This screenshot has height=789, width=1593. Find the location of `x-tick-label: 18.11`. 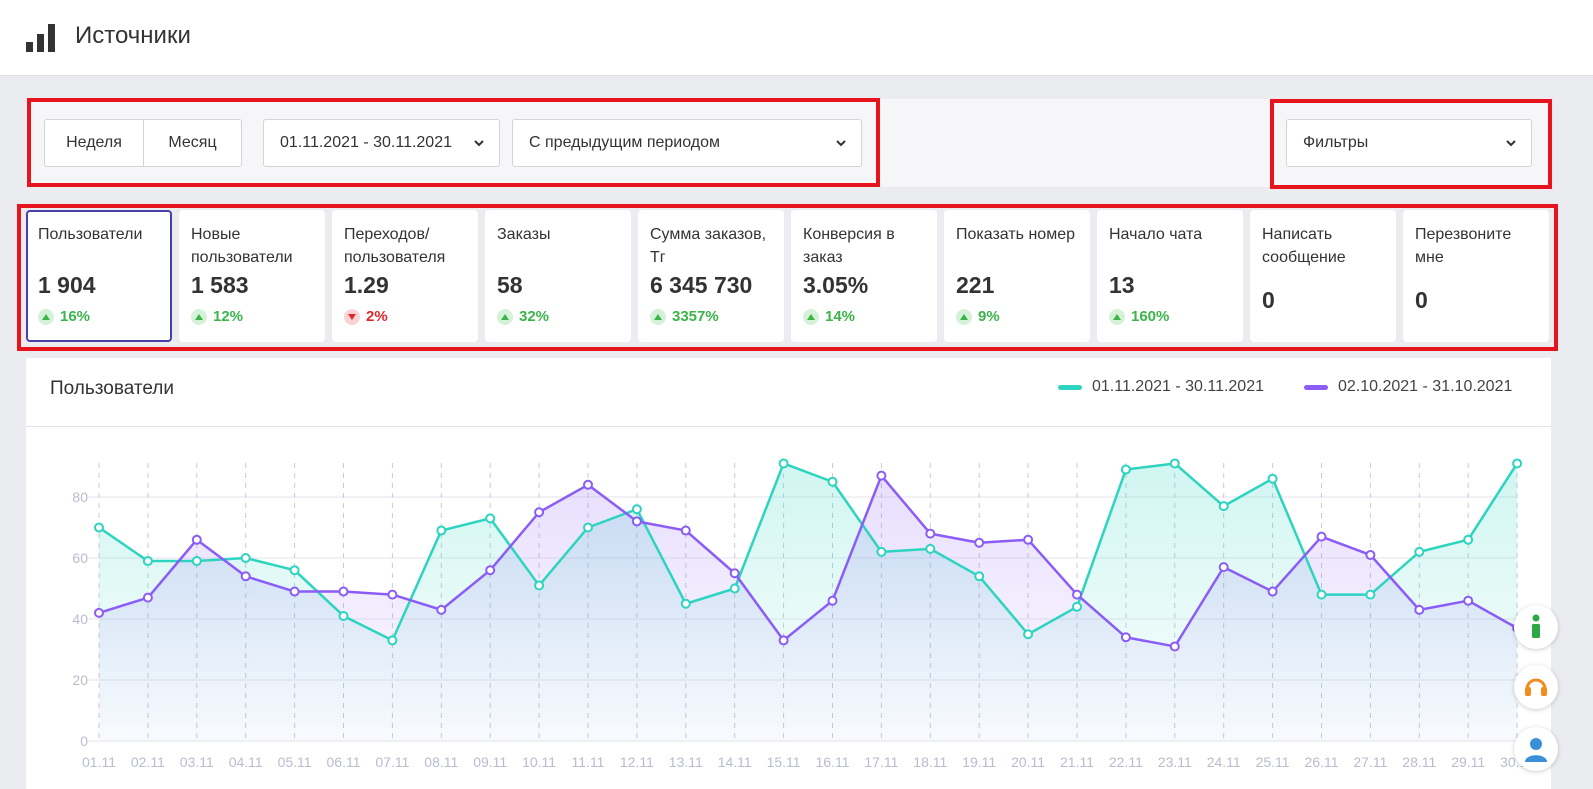

x-tick-label: 18.11 is located at coordinates (930, 762).